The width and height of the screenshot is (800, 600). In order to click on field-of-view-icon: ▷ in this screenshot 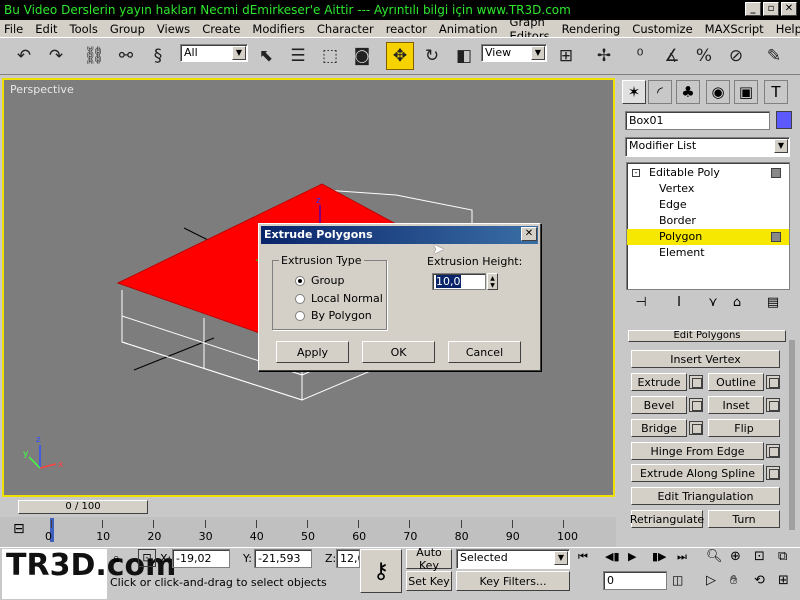, I will do `click(711, 580)`.